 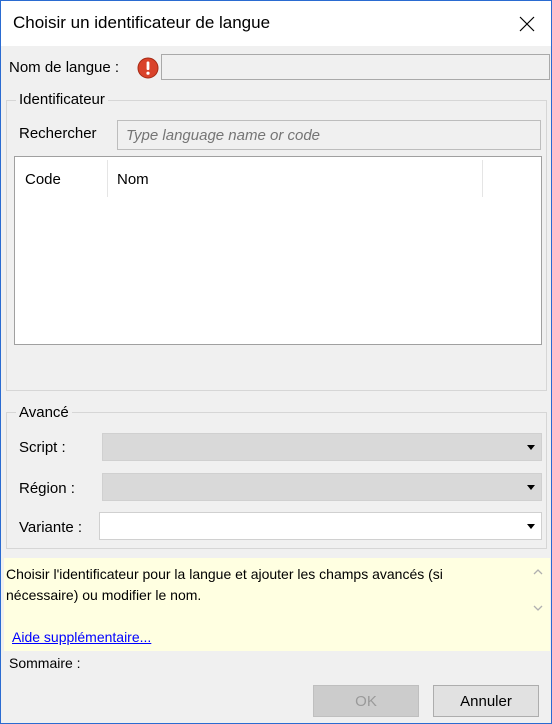 What do you see at coordinates (538, 590) in the screenshot?
I see `info-scrollbar` at bounding box center [538, 590].